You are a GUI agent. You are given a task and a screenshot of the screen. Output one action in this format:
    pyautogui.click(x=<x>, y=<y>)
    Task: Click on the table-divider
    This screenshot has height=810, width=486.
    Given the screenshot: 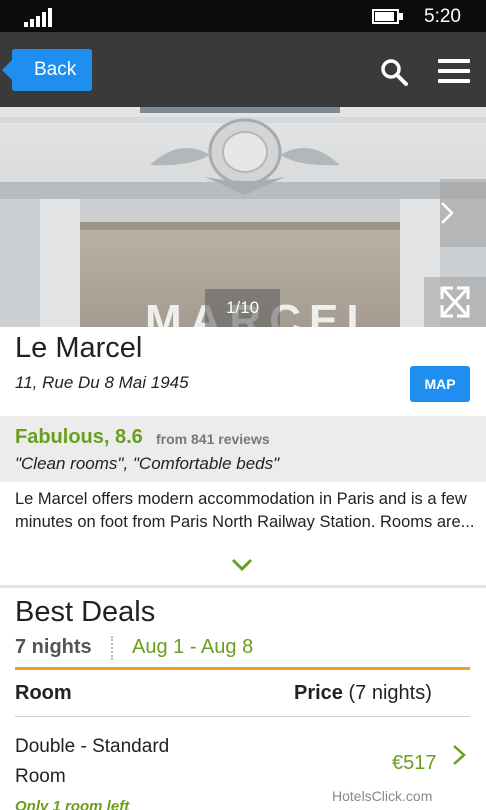 What is the action you would take?
    pyautogui.click(x=242, y=716)
    